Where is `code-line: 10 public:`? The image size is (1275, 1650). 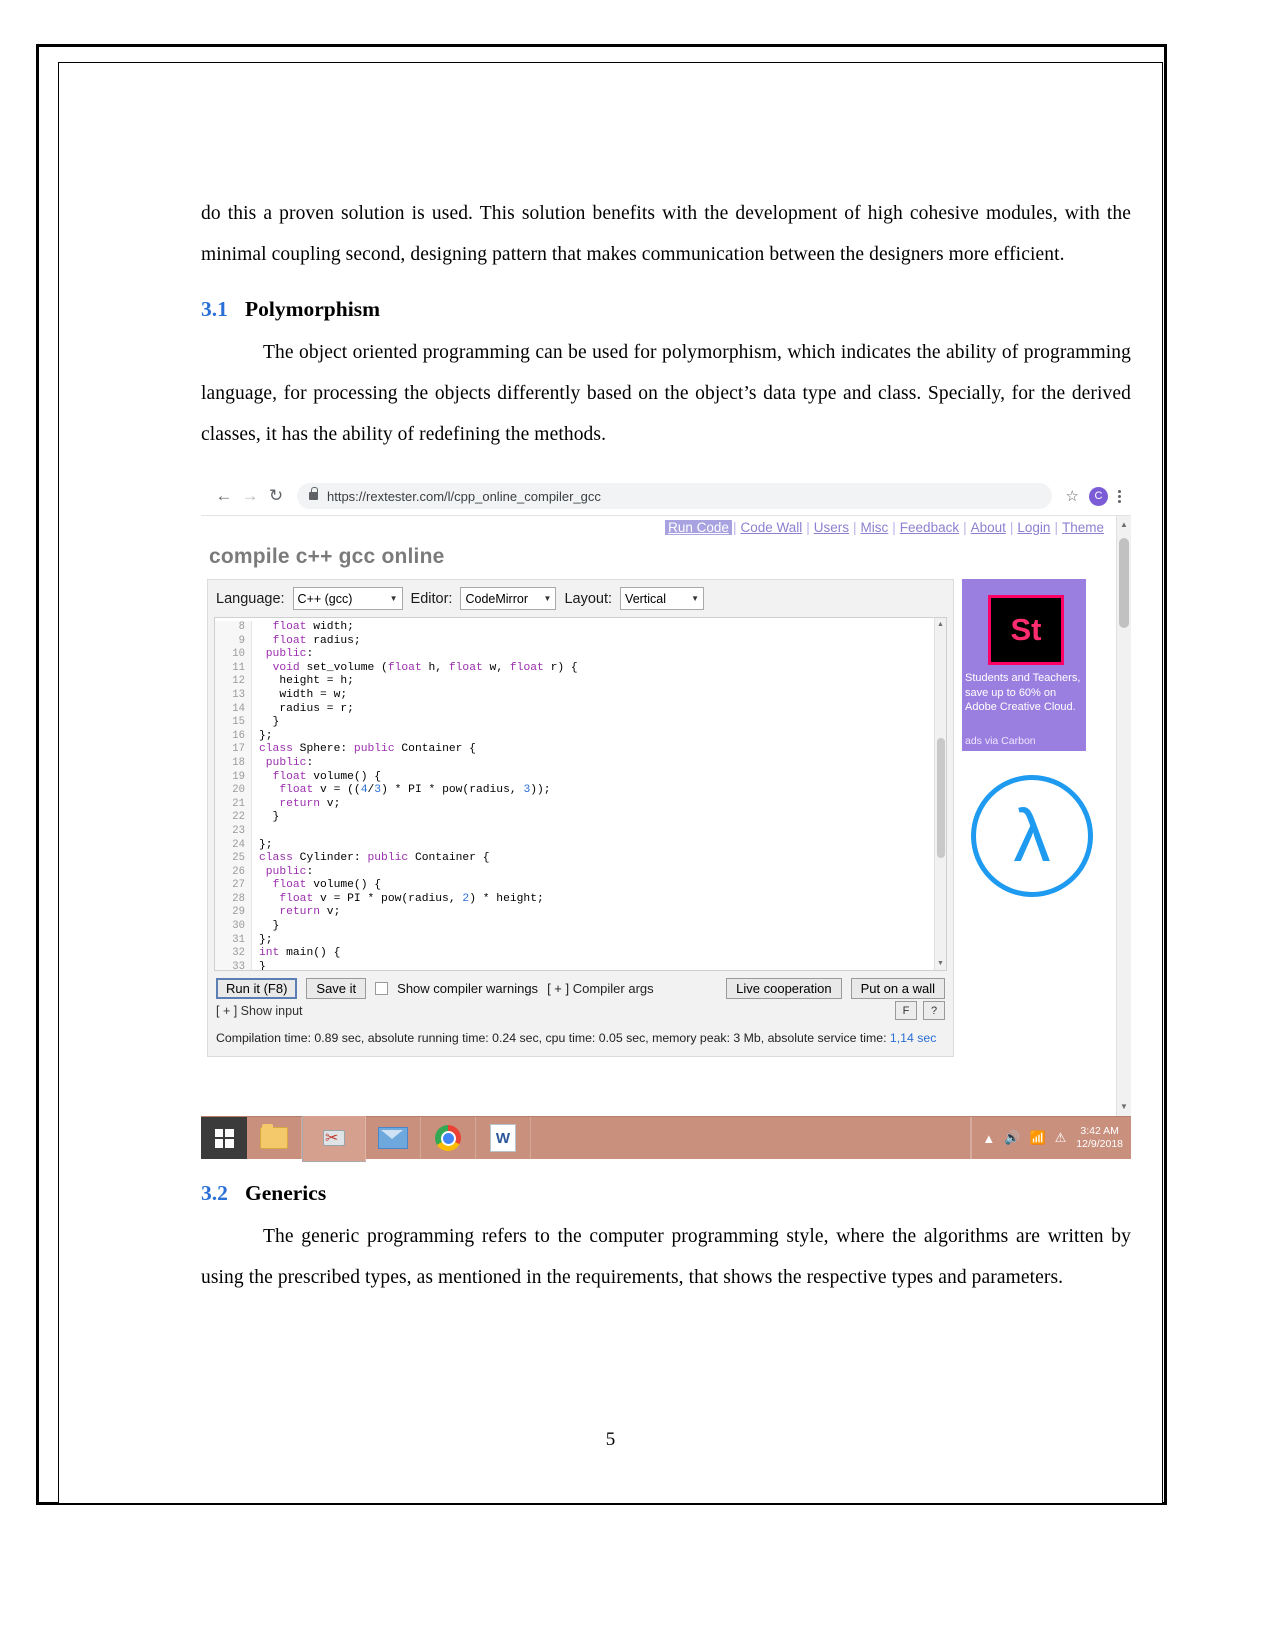 code-line: 10 public: is located at coordinates (580, 655).